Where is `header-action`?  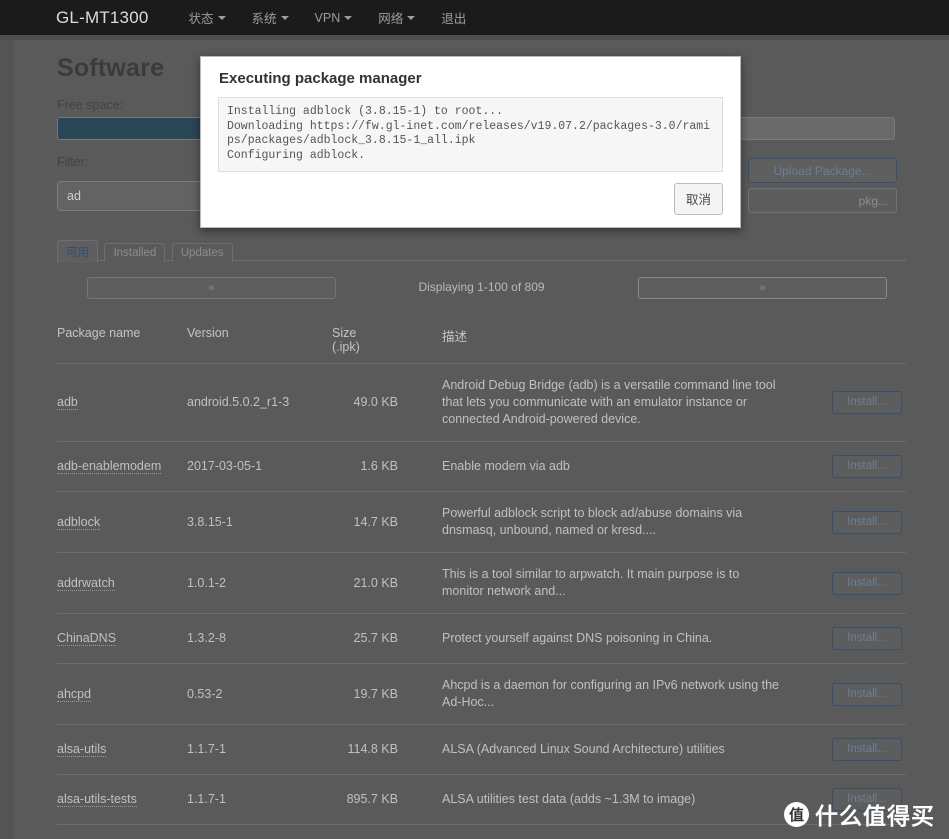 header-action is located at coordinates (854, 340).